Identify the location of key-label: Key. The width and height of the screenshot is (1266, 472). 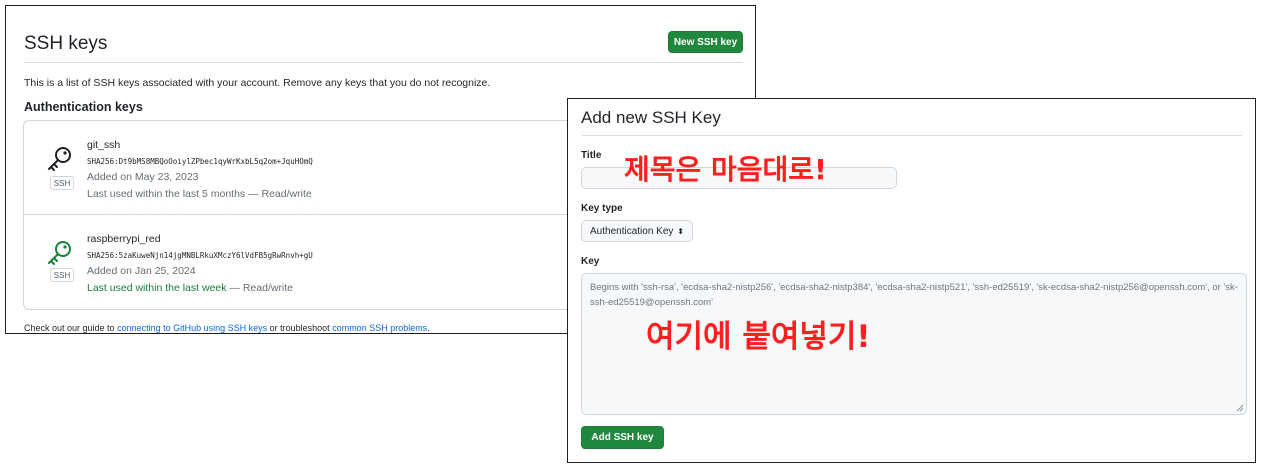
(590, 261).